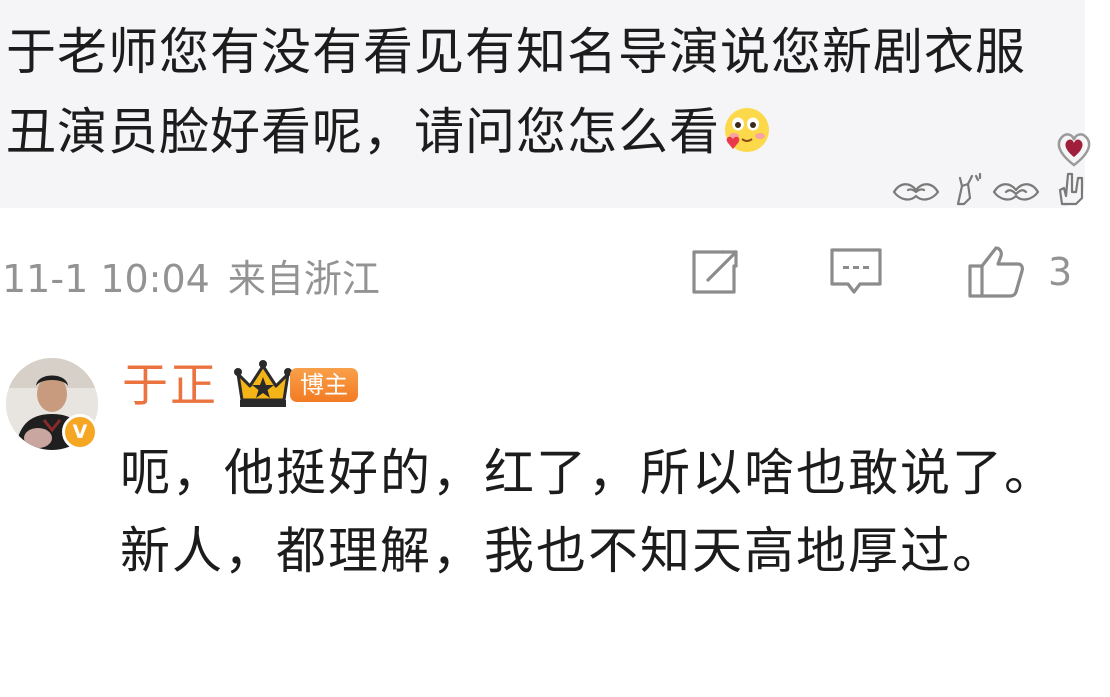 The height and width of the screenshot is (697, 1110). What do you see at coordinates (1060, 272) in the screenshot?
I see `like-count: 3` at bounding box center [1060, 272].